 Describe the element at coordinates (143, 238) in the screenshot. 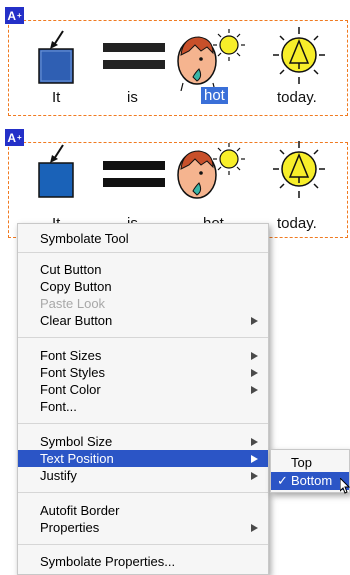

I see `menu-item-symbolate-tool: Symbolate Tool` at that location.